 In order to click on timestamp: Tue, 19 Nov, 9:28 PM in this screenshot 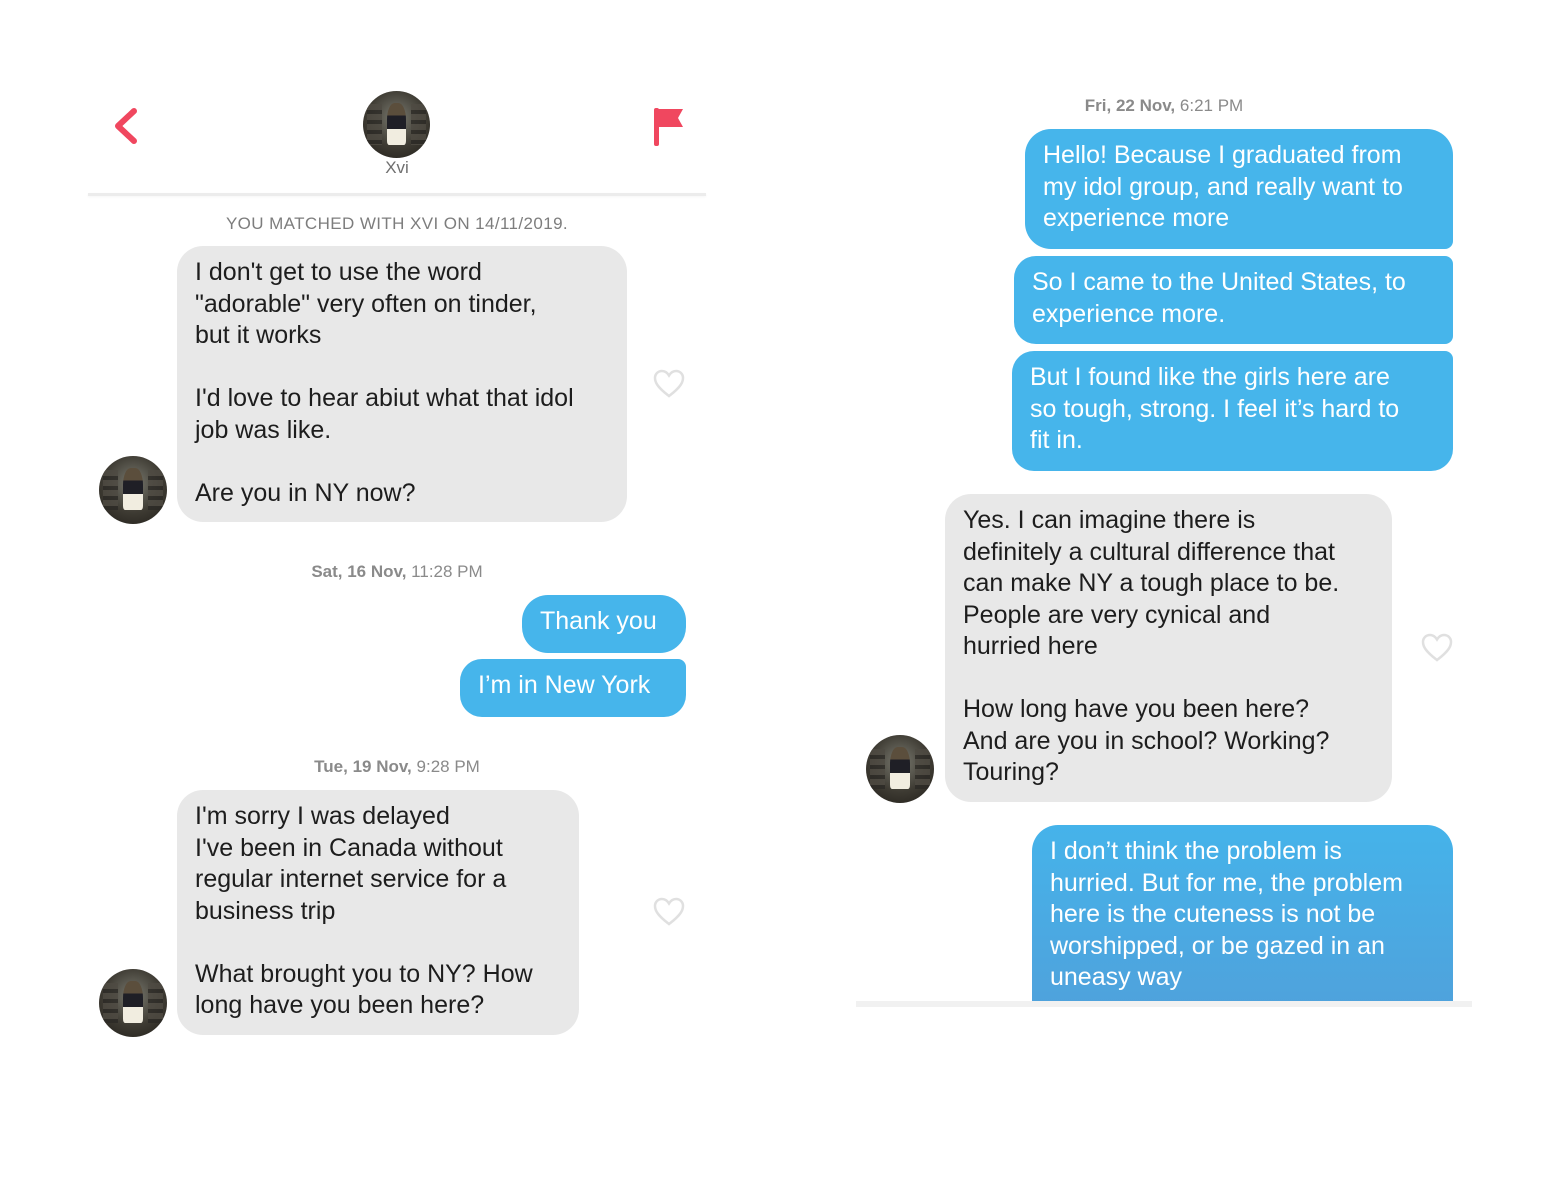, I will do `click(397, 767)`.